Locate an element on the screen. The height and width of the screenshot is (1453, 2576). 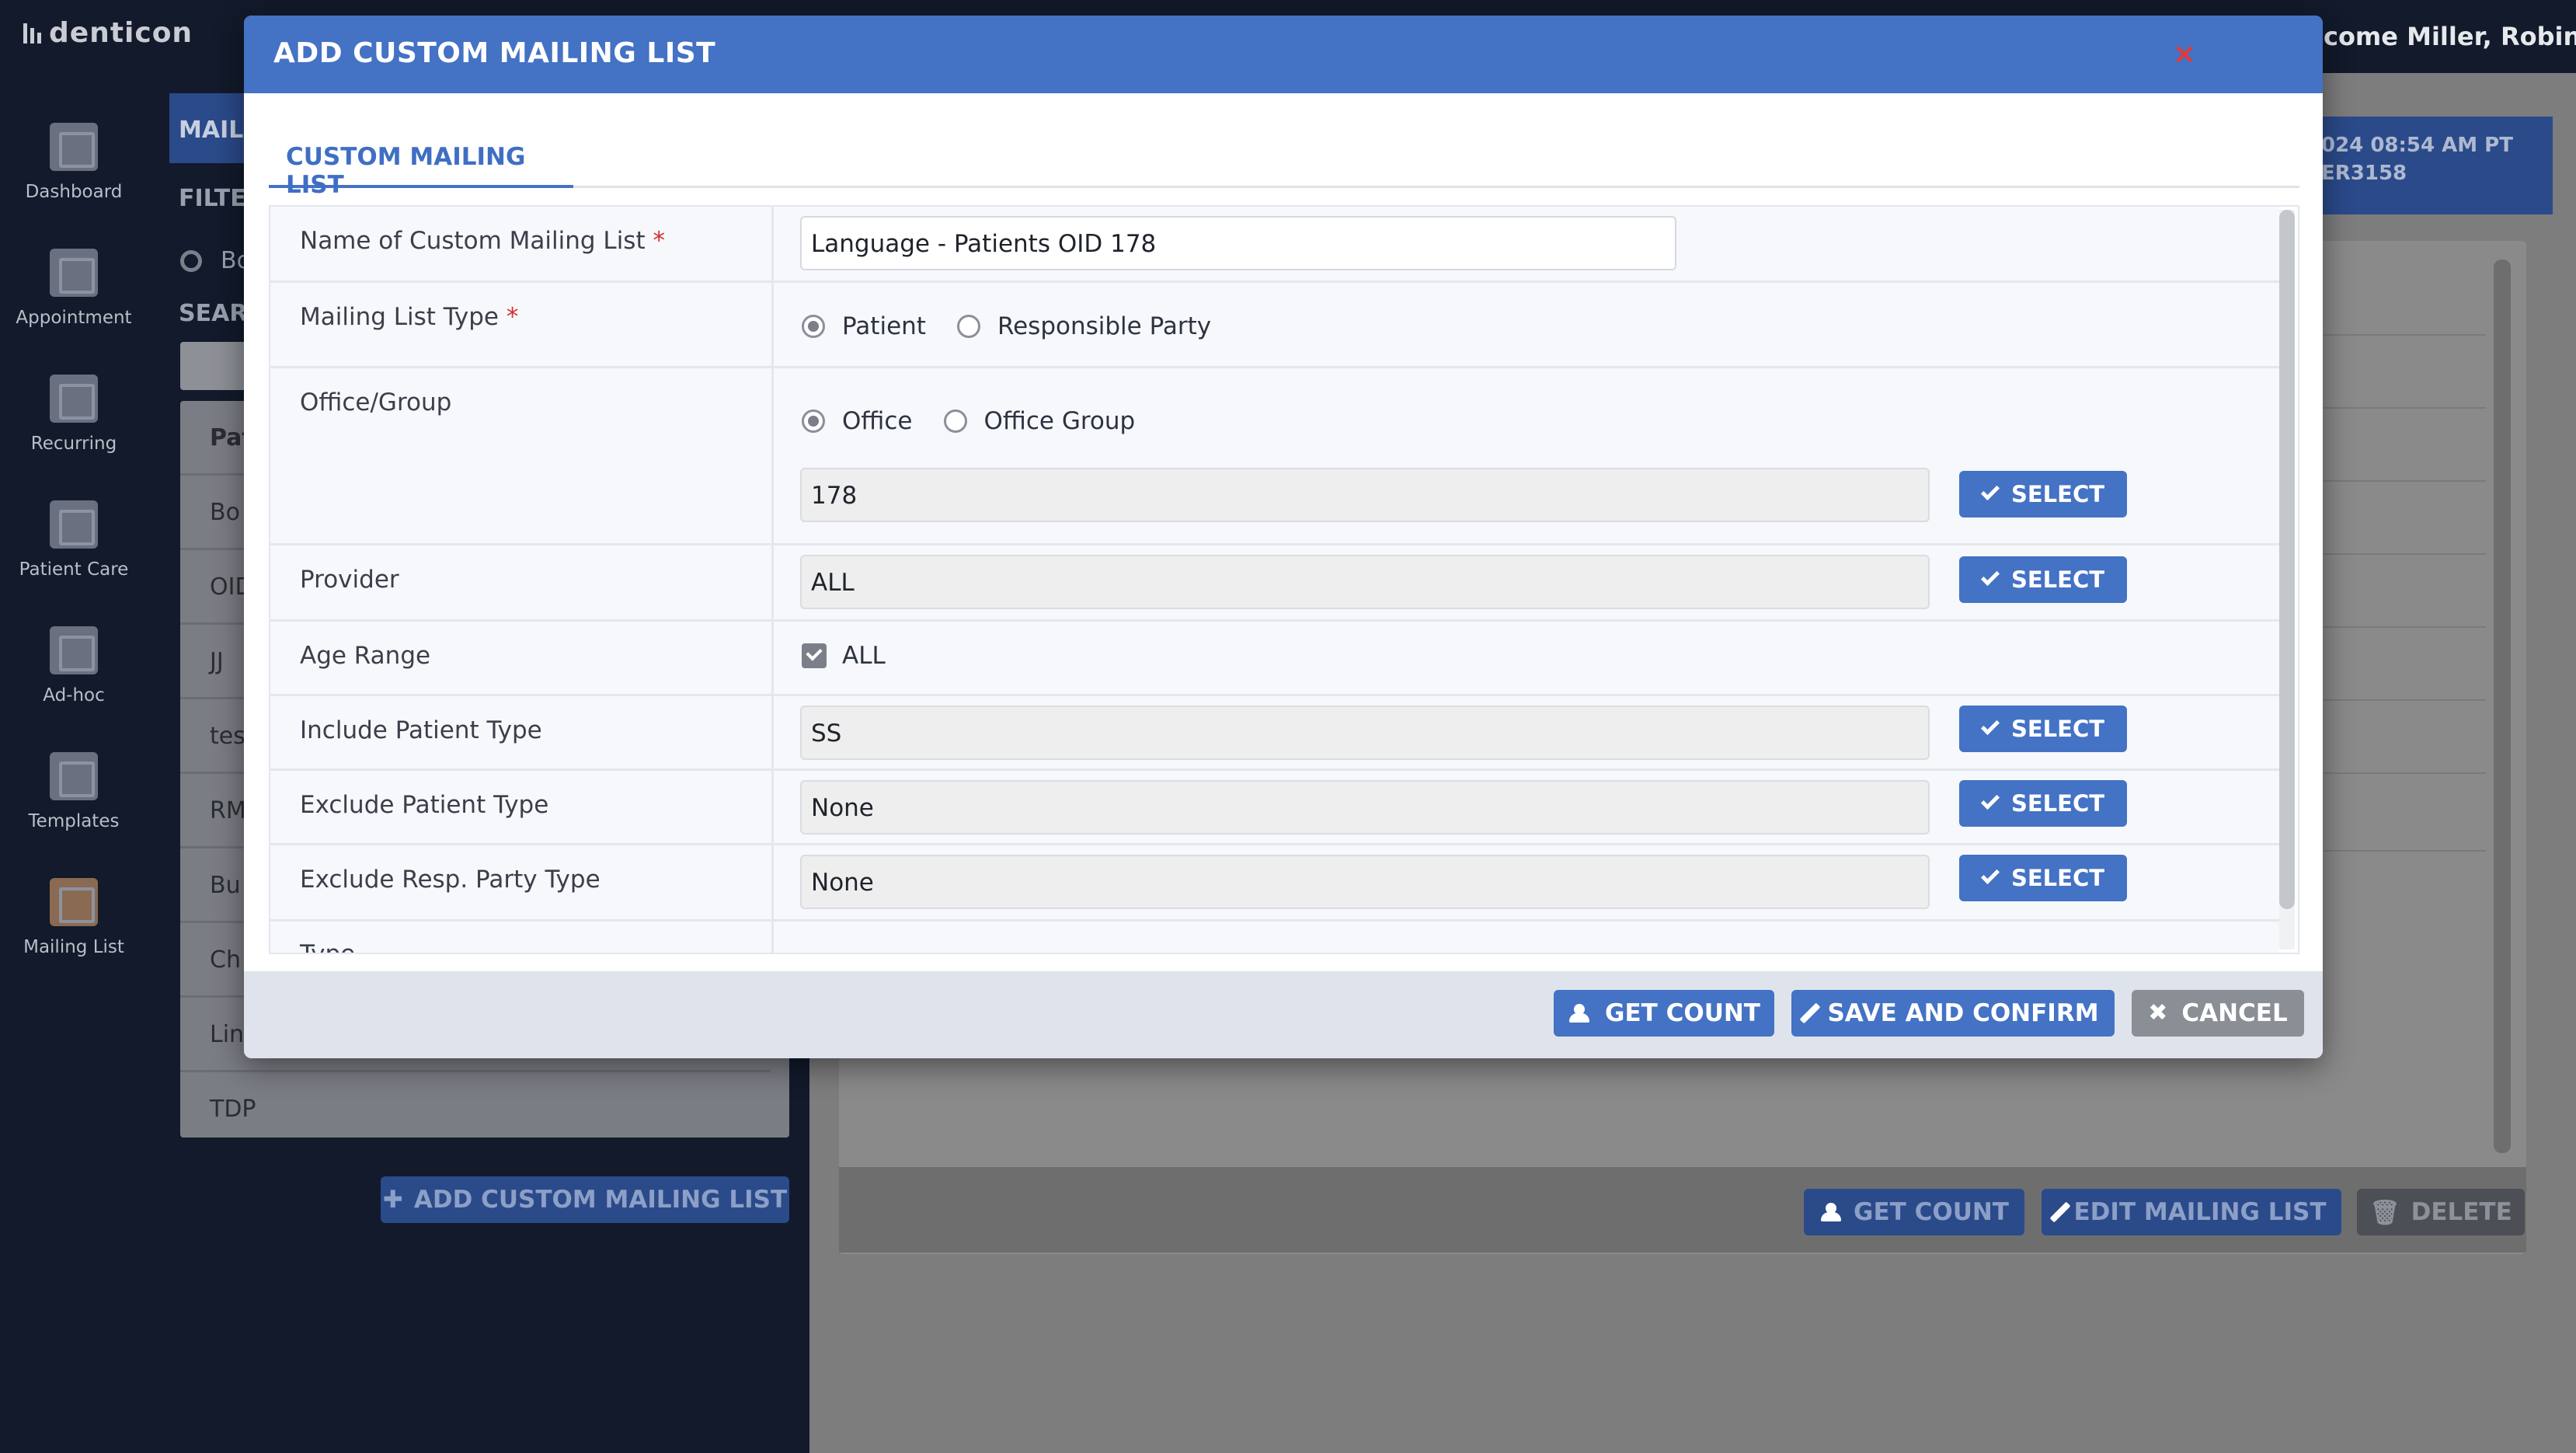
exclude-resp-party-type-select-button: SELECT is located at coordinates (2043, 878).